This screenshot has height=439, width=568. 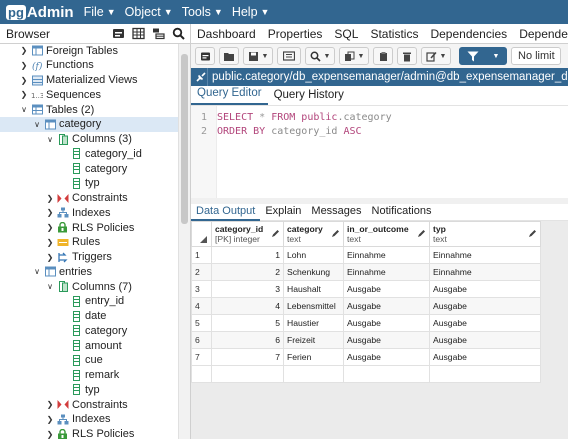 I want to click on edit-button: ▼, so click(x=436, y=56).